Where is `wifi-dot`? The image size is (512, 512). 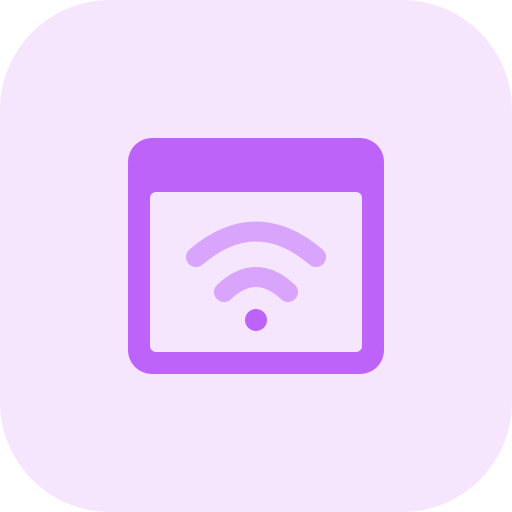
wifi-dot is located at coordinates (256, 320).